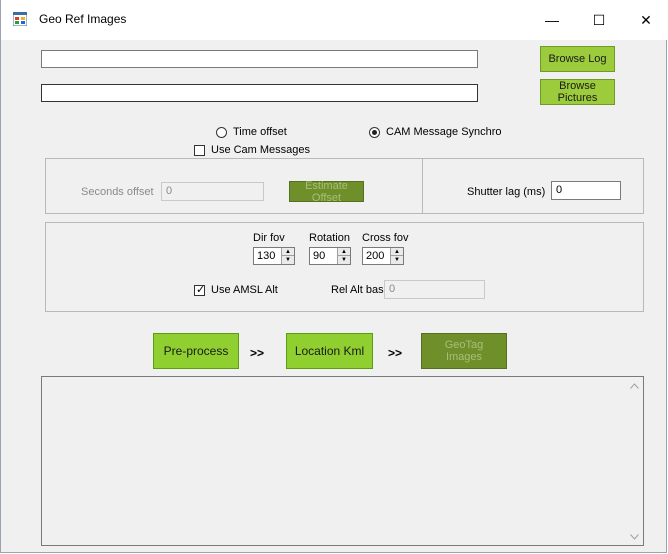  I want to click on dir-fov-spinner: 130 ▲ ▼, so click(274, 256).